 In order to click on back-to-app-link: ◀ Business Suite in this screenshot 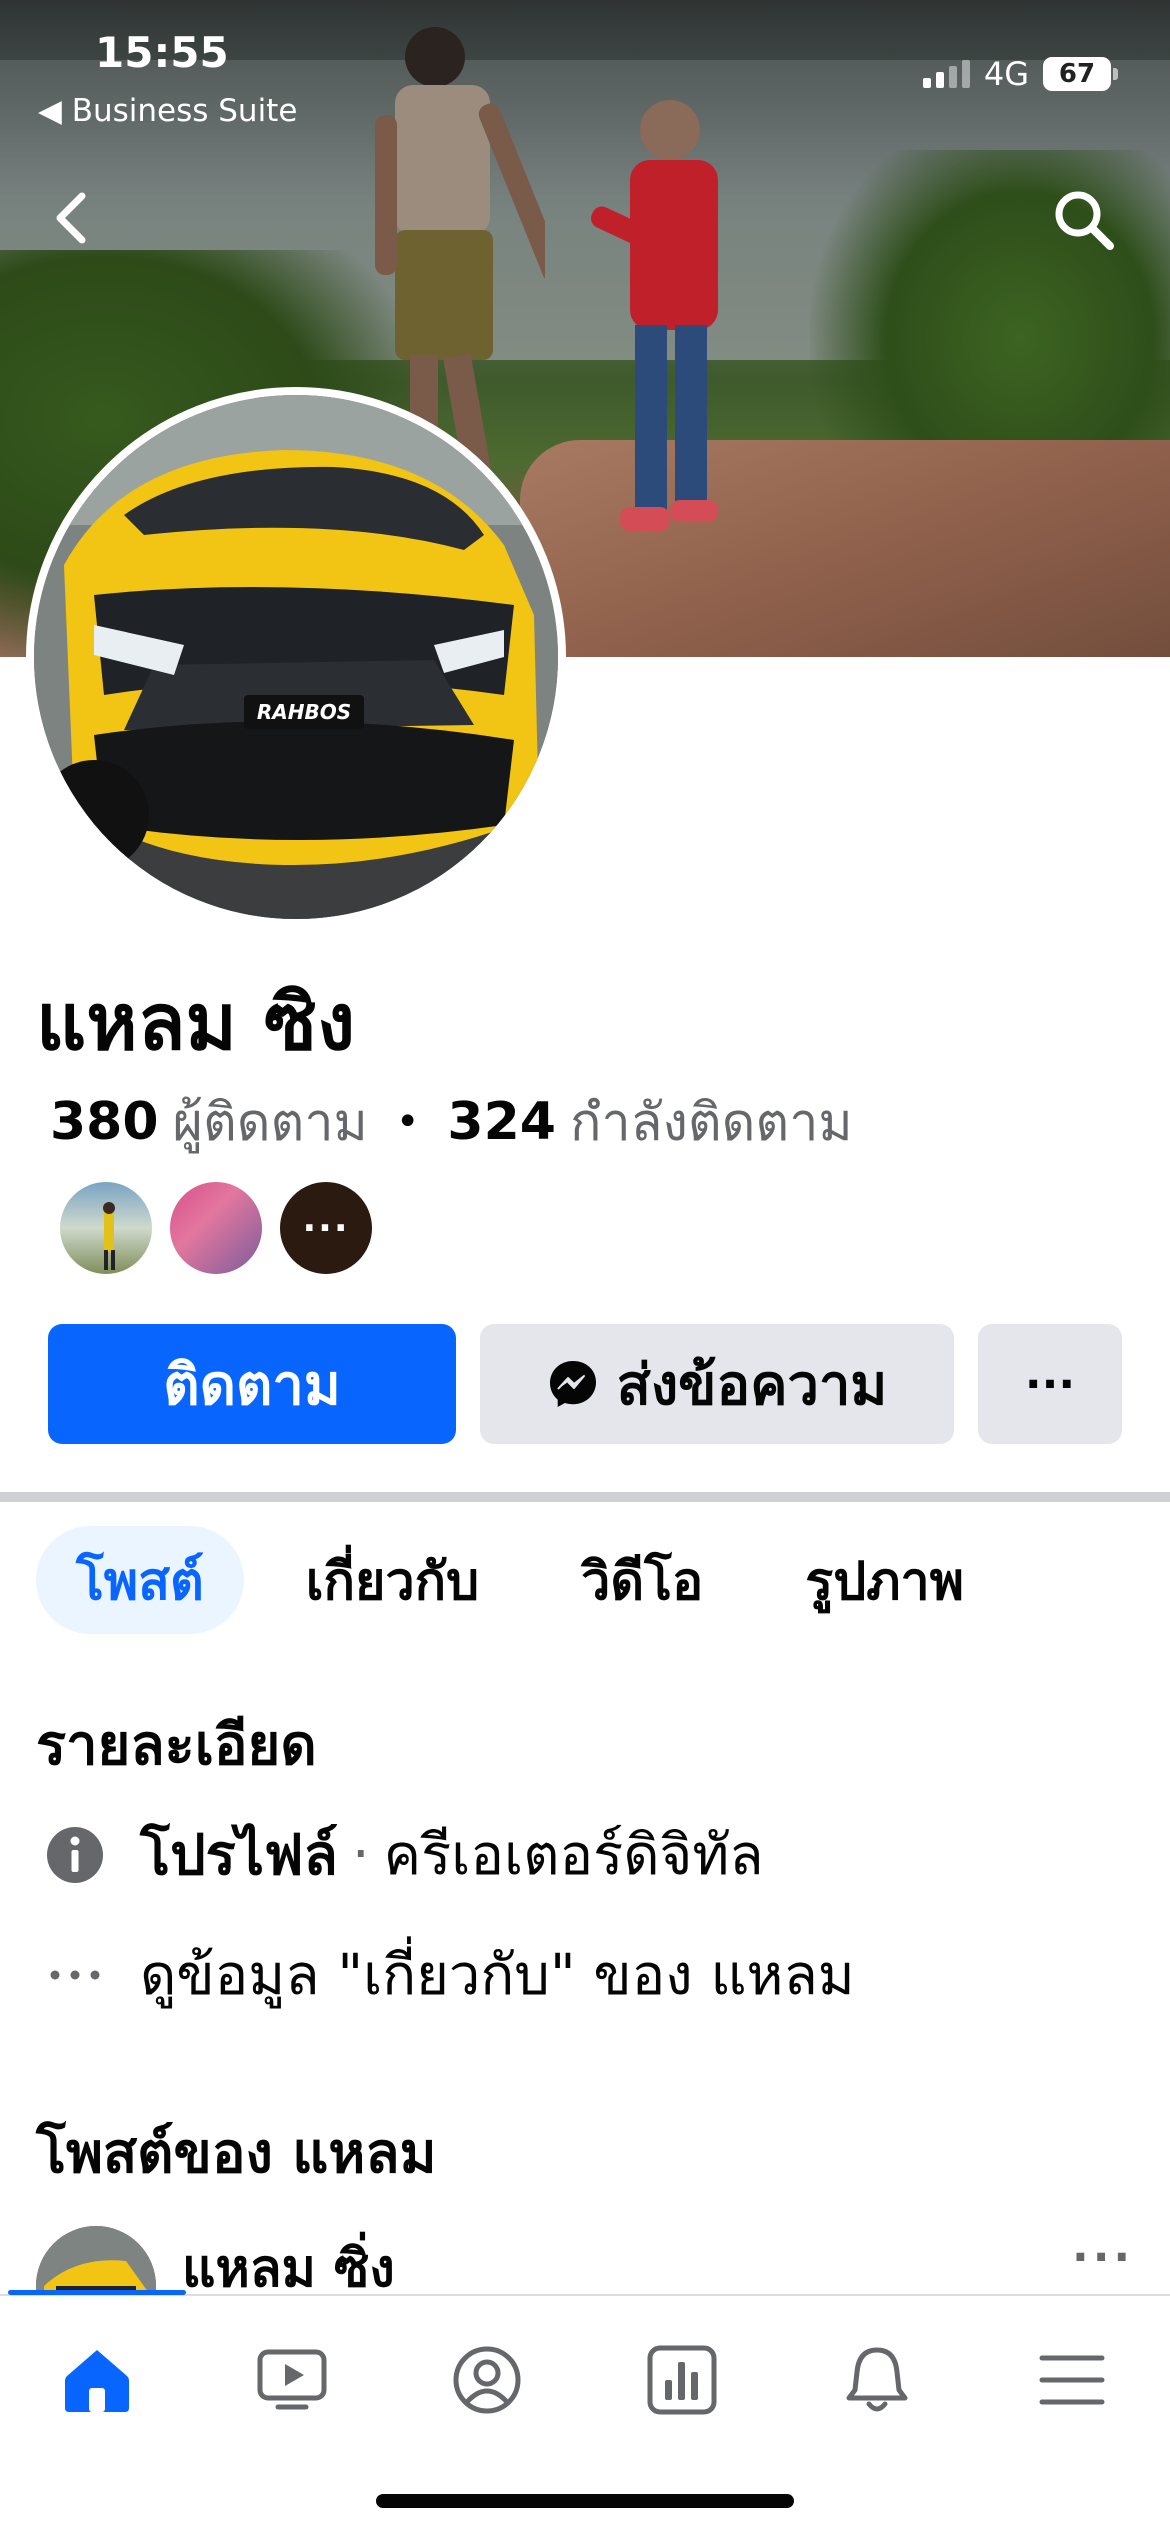, I will do `click(167, 111)`.